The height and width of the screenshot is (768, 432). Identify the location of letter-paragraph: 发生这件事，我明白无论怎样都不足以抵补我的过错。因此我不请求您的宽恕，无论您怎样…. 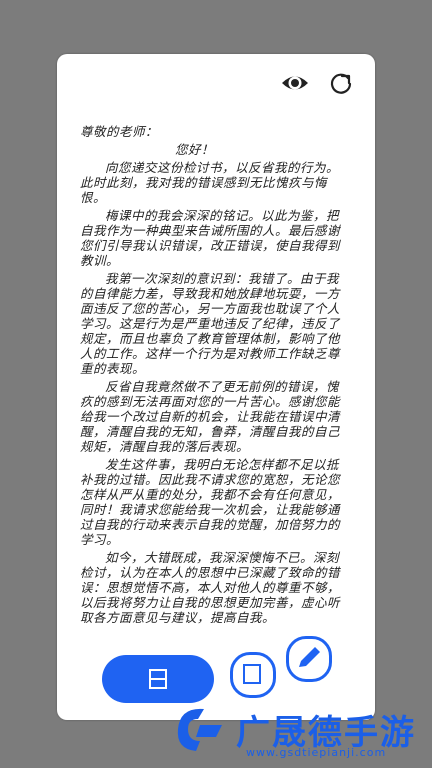
(210, 502).